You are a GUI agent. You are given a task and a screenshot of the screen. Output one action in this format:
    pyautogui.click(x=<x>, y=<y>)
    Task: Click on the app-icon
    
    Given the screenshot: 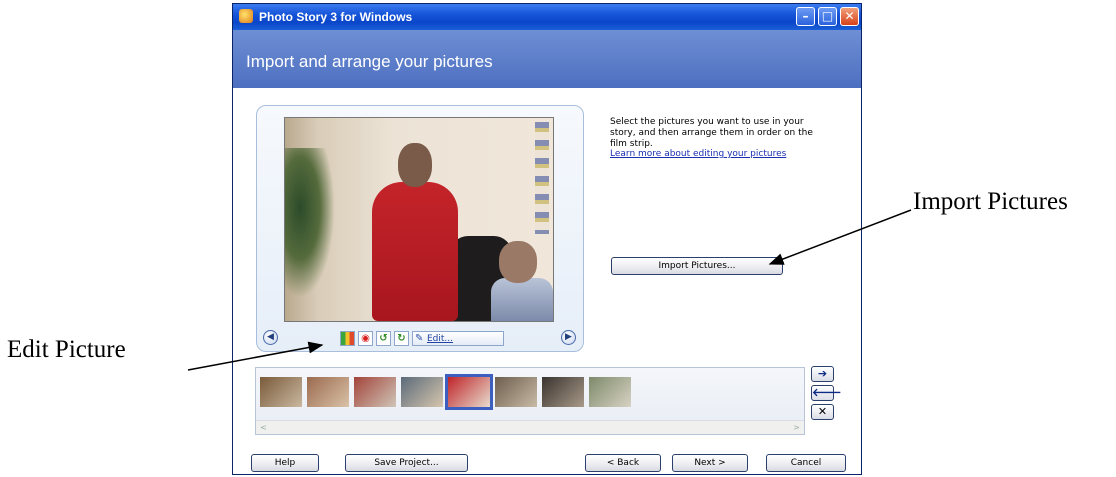 What is the action you would take?
    pyautogui.click(x=246, y=16)
    